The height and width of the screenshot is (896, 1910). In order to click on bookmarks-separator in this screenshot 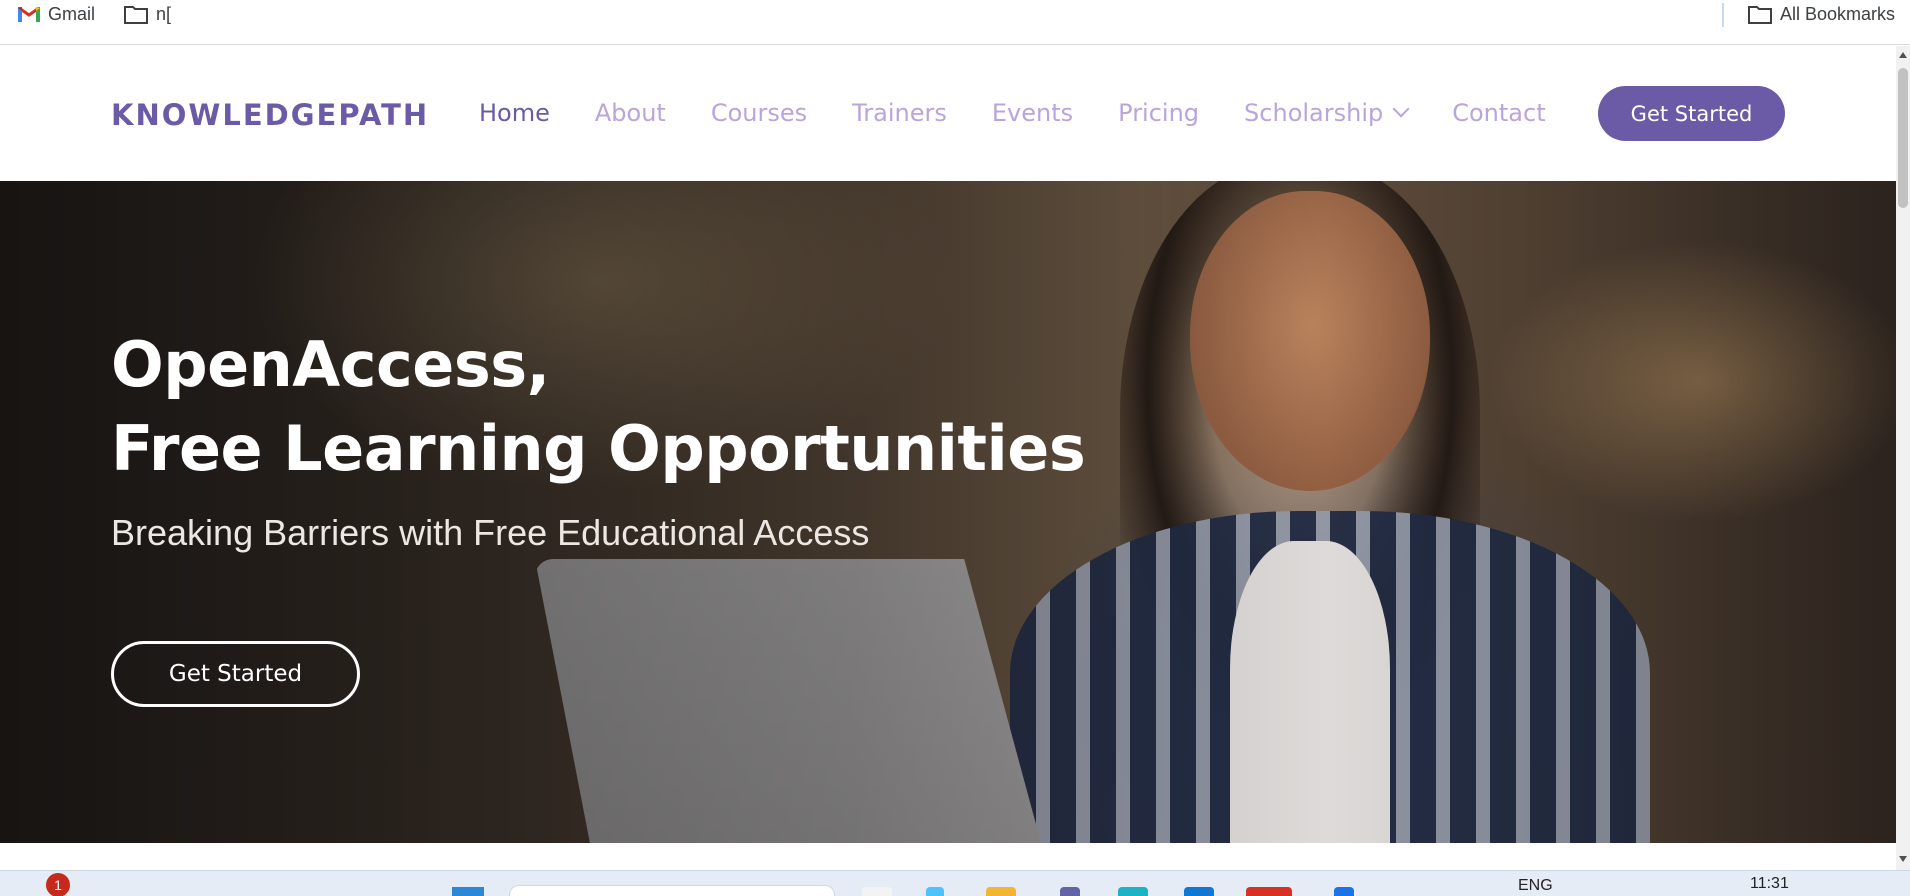, I will do `click(1723, 15)`.